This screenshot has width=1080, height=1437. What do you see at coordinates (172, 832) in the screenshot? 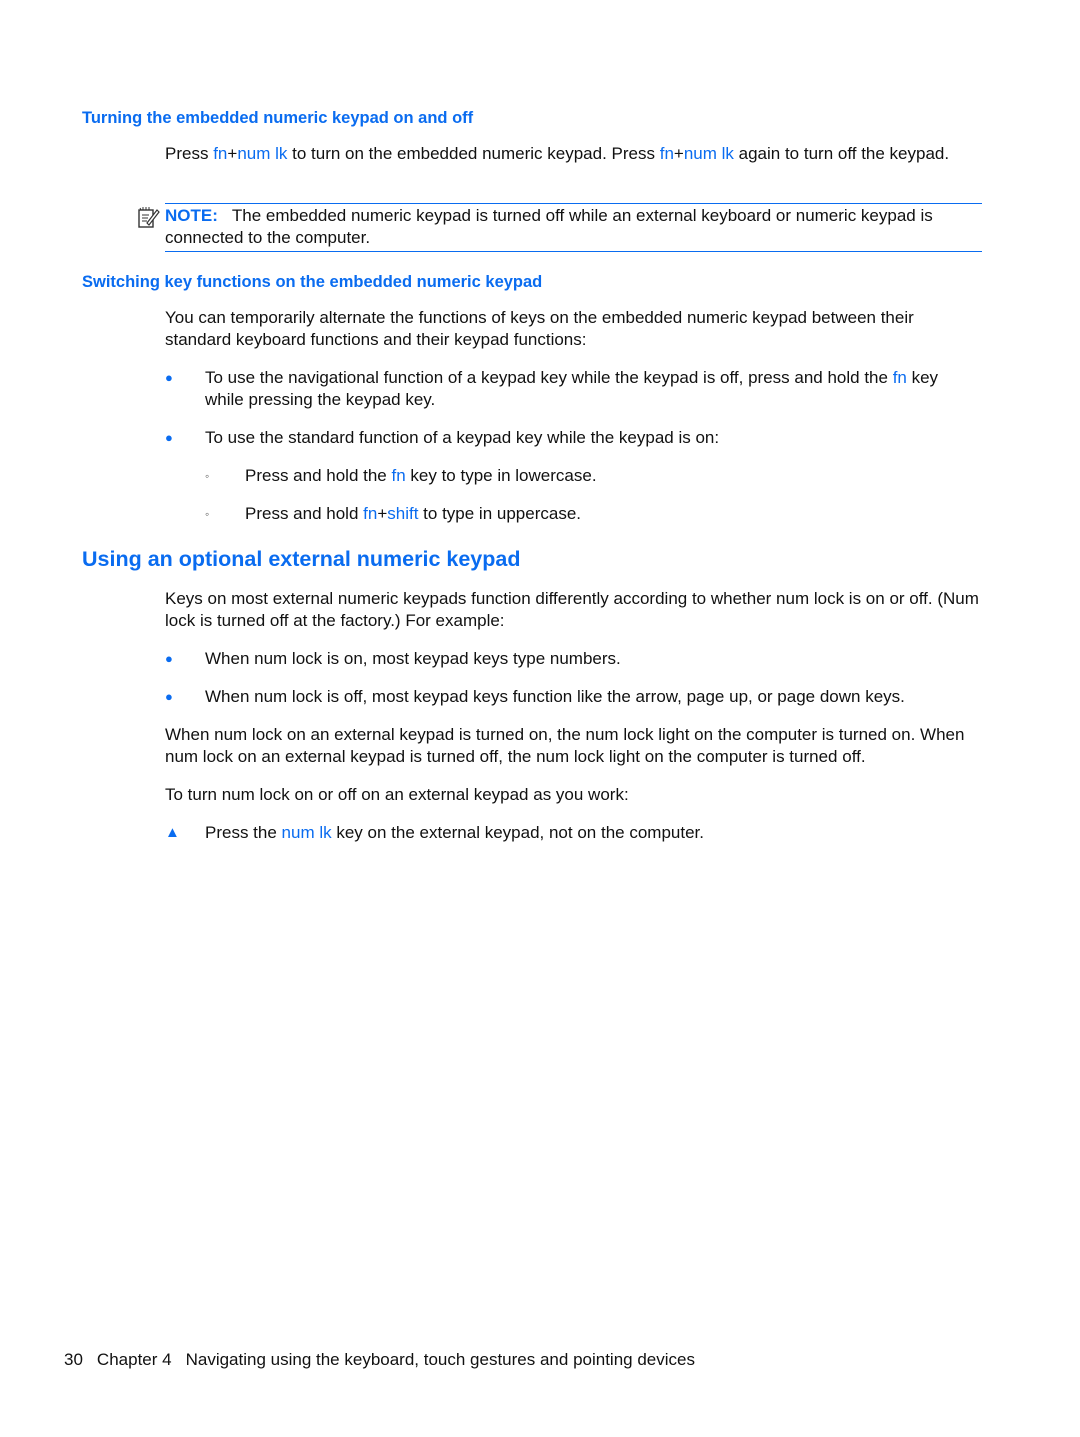
I see `triangle-step-icon: ▲` at bounding box center [172, 832].